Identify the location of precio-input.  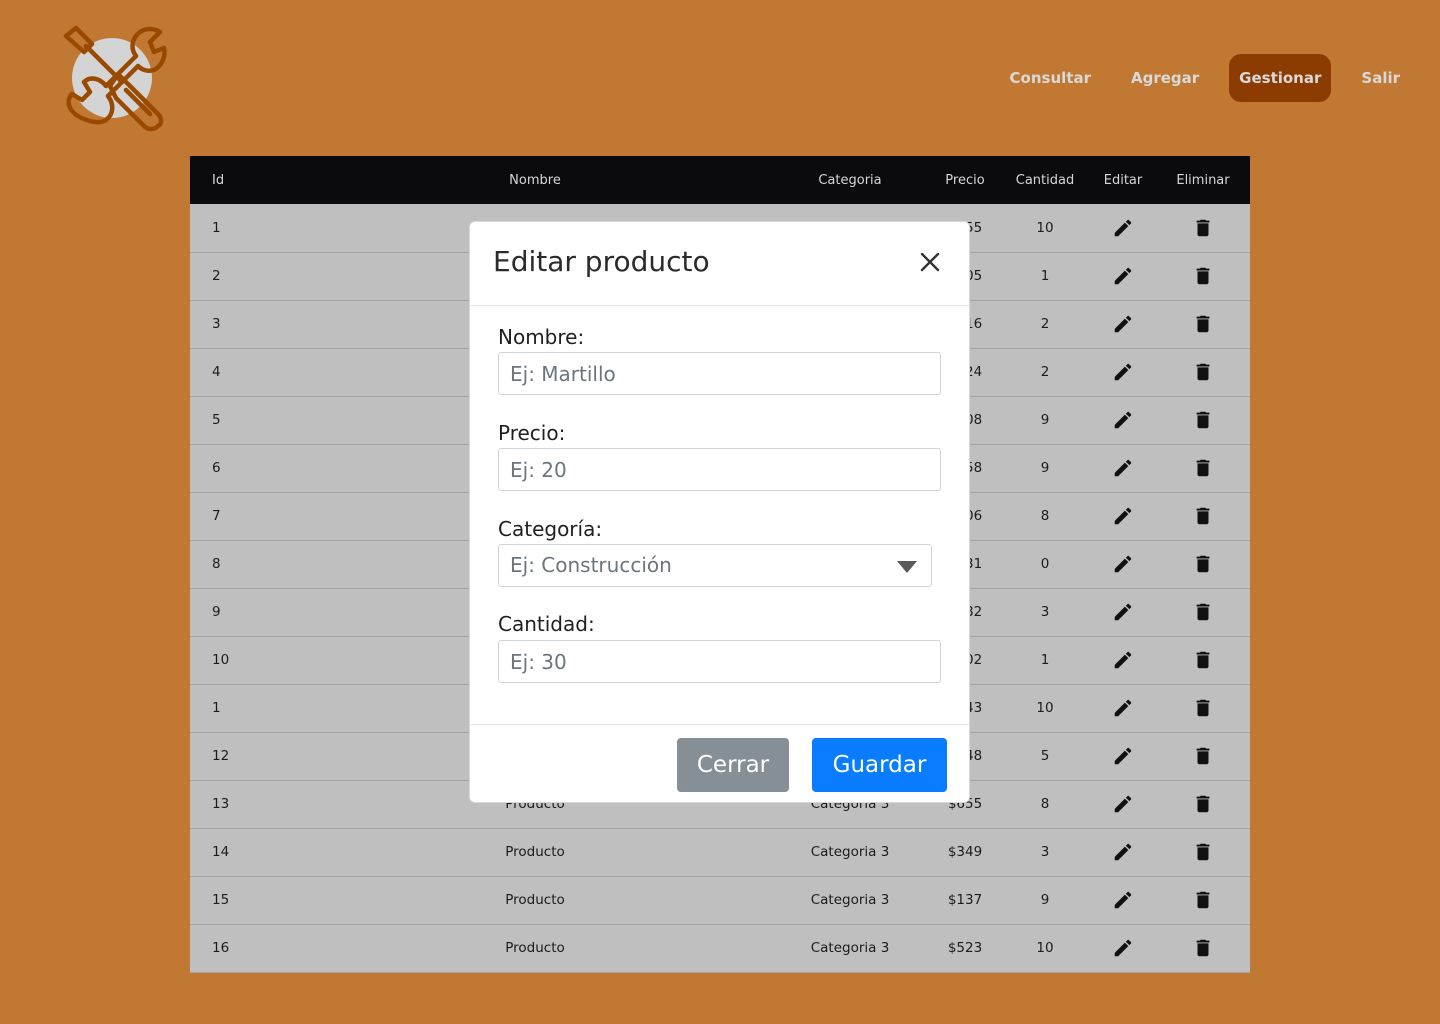
(719, 469).